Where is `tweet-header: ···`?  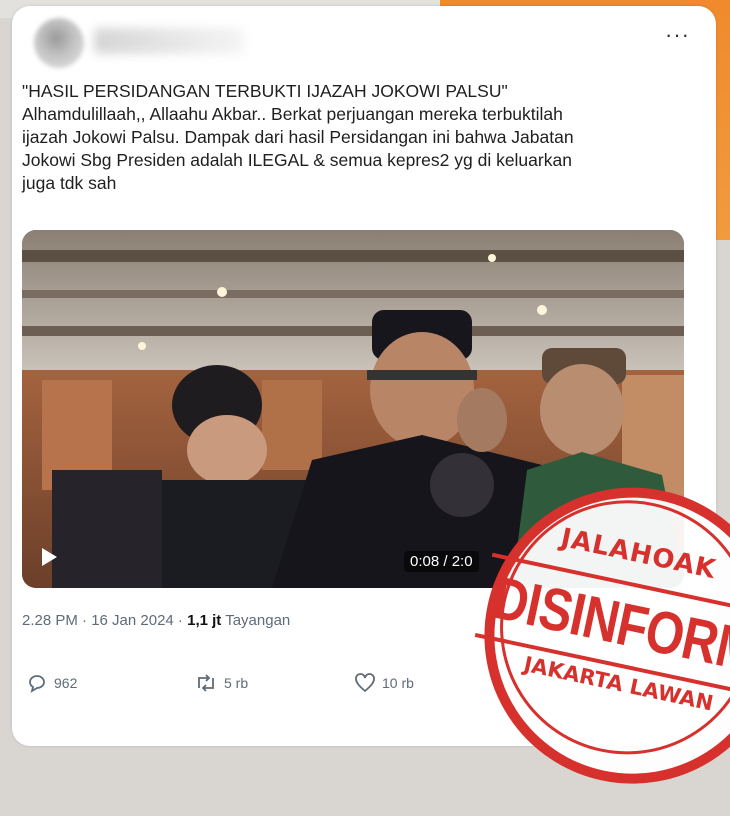 tweet-header: ··· is located at coordinates (366, 44).